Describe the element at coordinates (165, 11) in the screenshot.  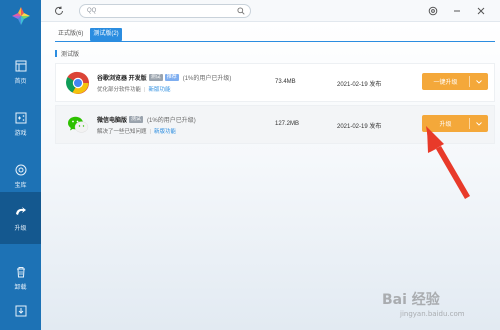
I see `search-input: QQ` at that location.